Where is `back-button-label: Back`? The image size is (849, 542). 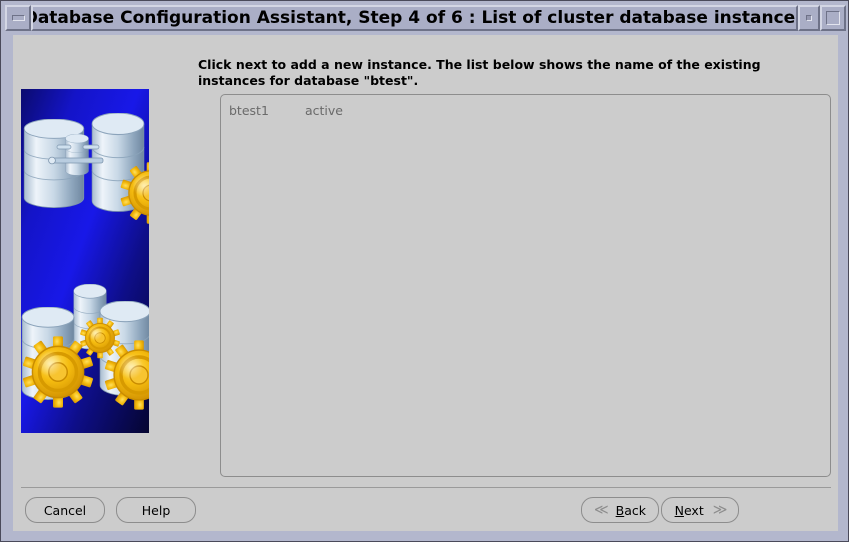 back-button-label: Back is located at coordinates (631, 510).